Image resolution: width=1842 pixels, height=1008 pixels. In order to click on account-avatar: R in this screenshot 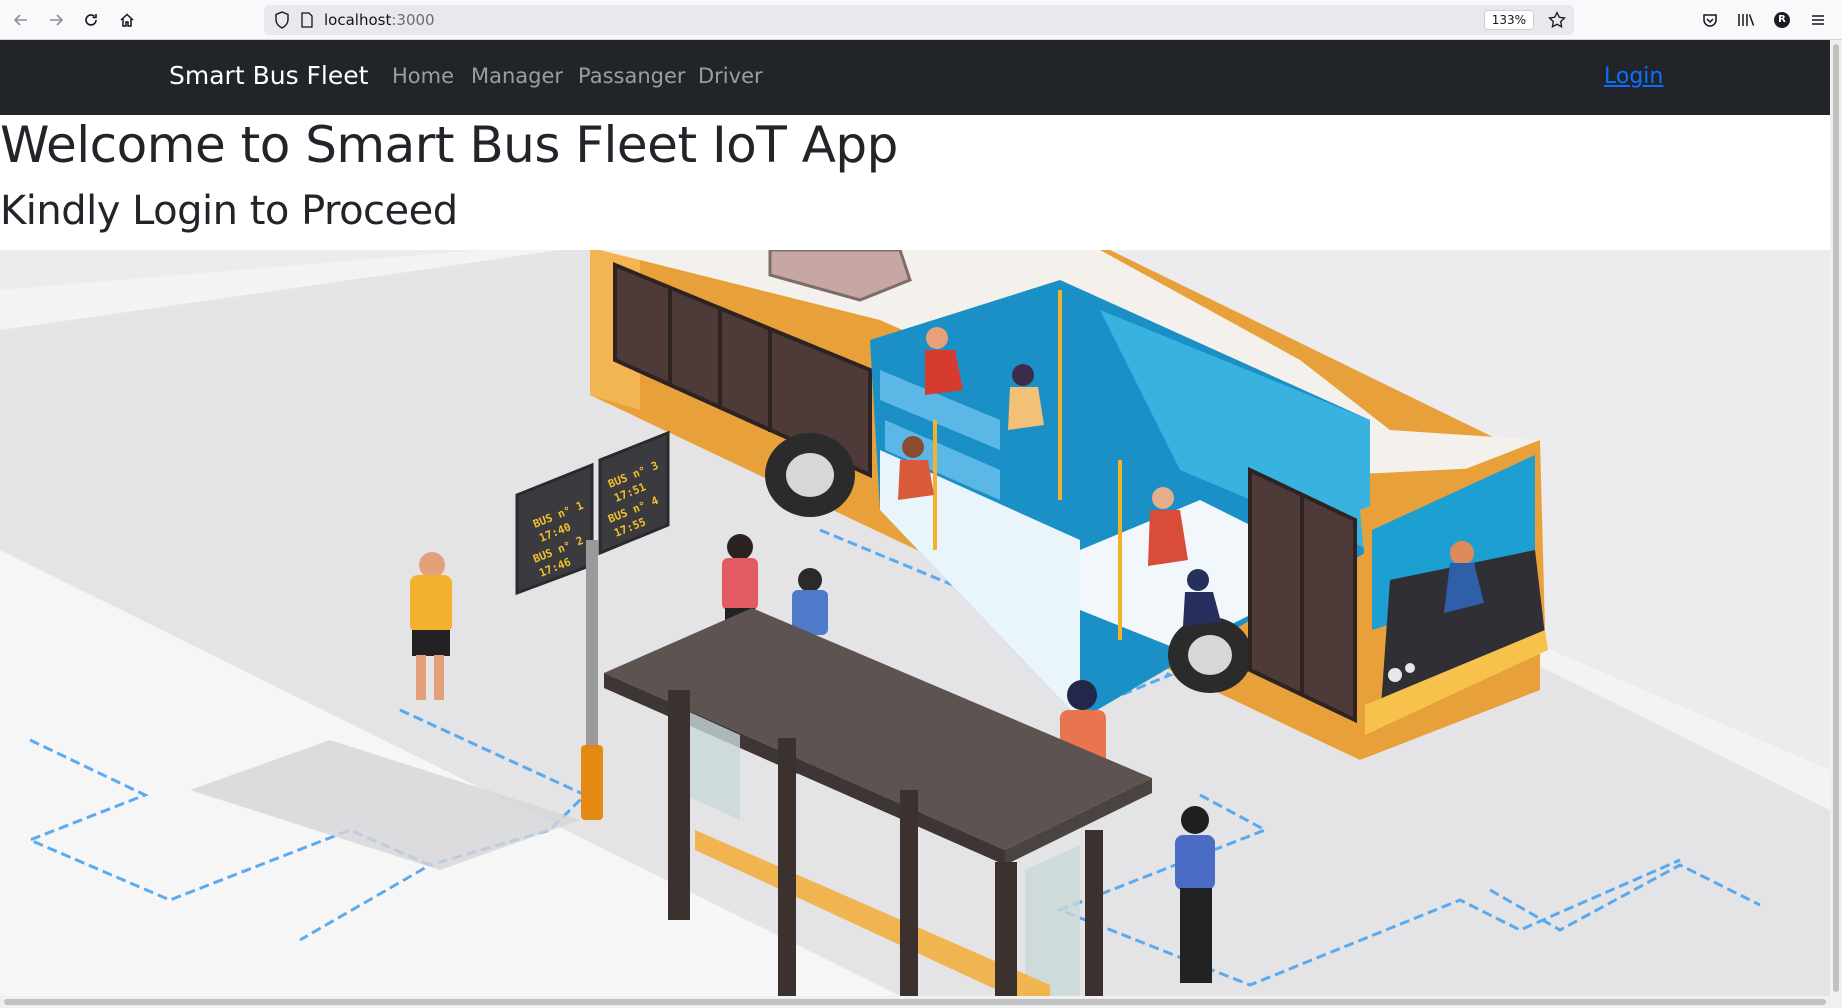, I will do `click(1782, 20)`.